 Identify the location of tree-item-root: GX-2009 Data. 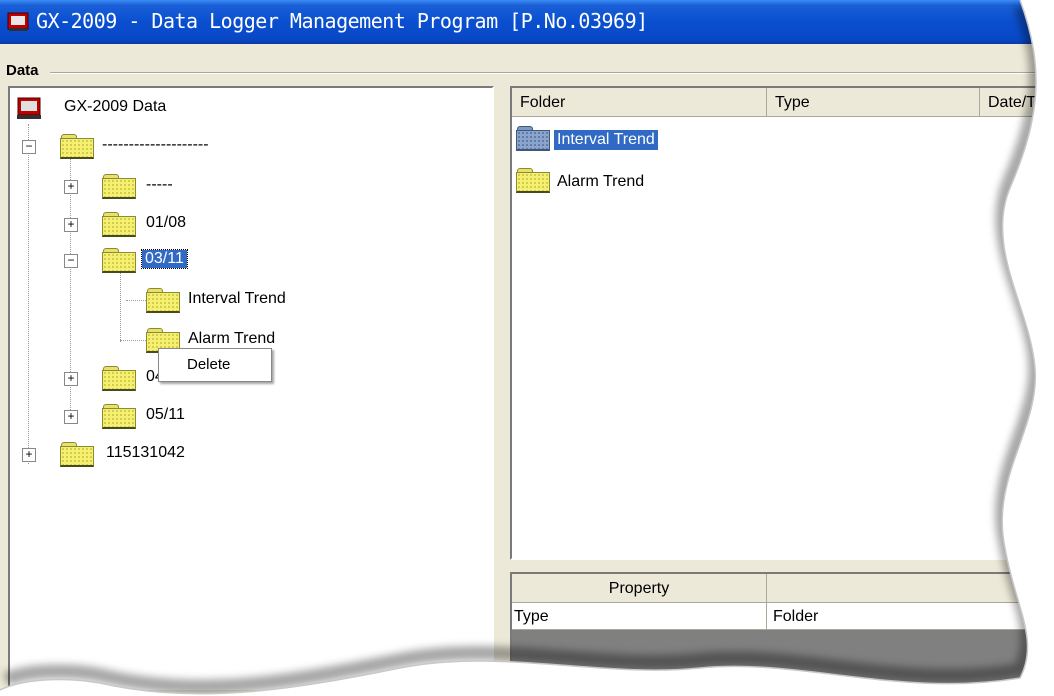
(126, 107).